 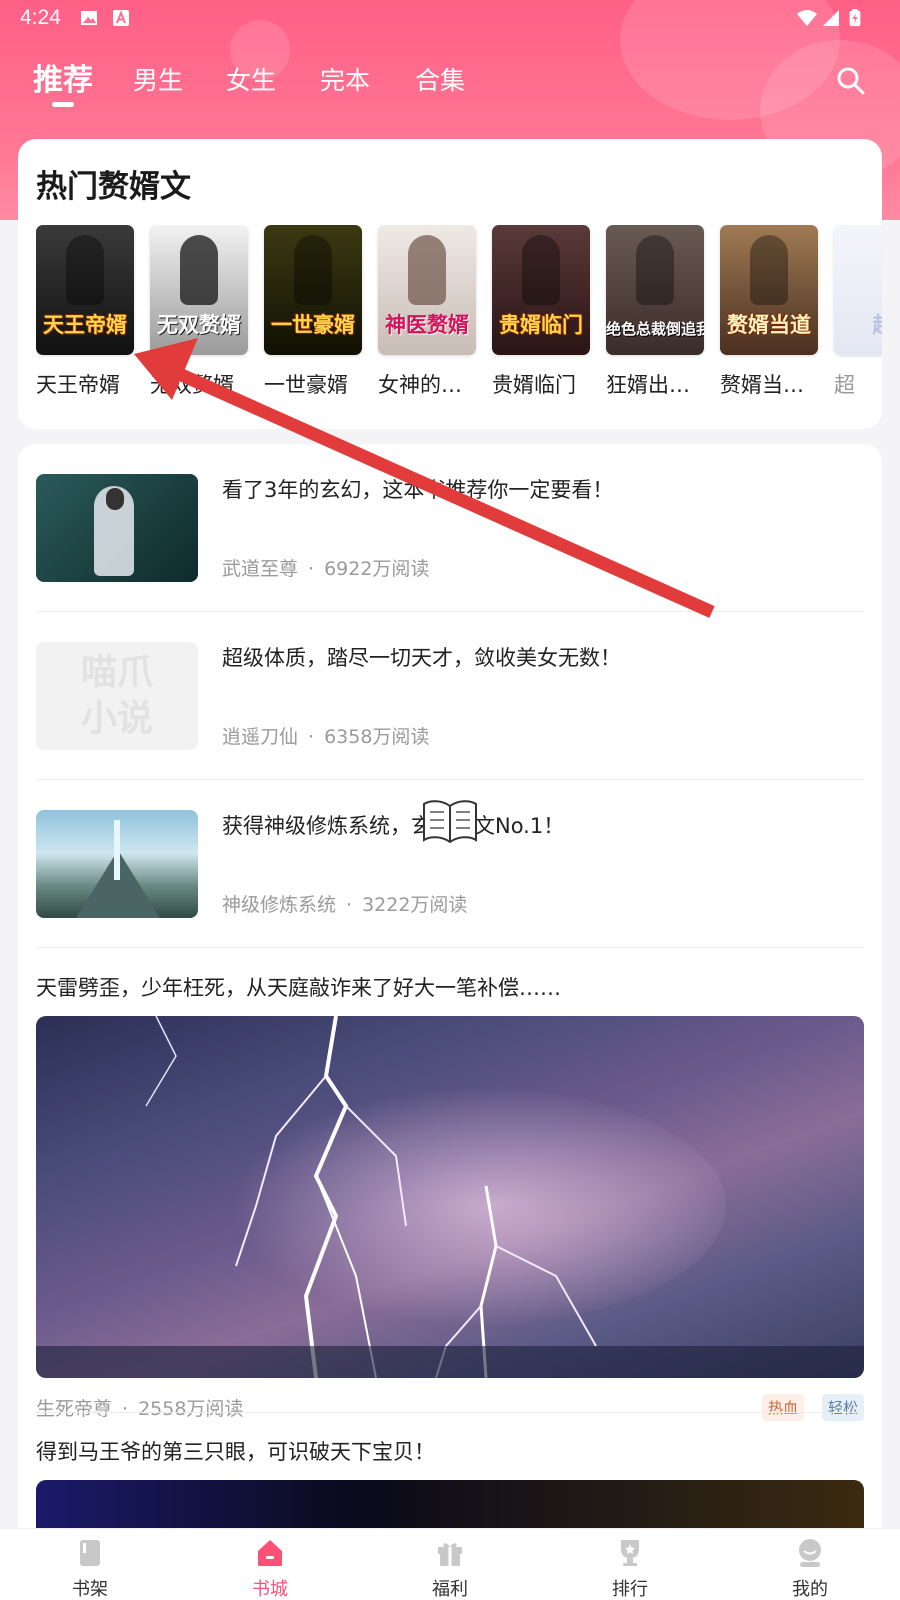 What do you see at coordinates (63, 104) in the screenshot?
I see `active-tab-indicator` at bounding box center [63, 104].